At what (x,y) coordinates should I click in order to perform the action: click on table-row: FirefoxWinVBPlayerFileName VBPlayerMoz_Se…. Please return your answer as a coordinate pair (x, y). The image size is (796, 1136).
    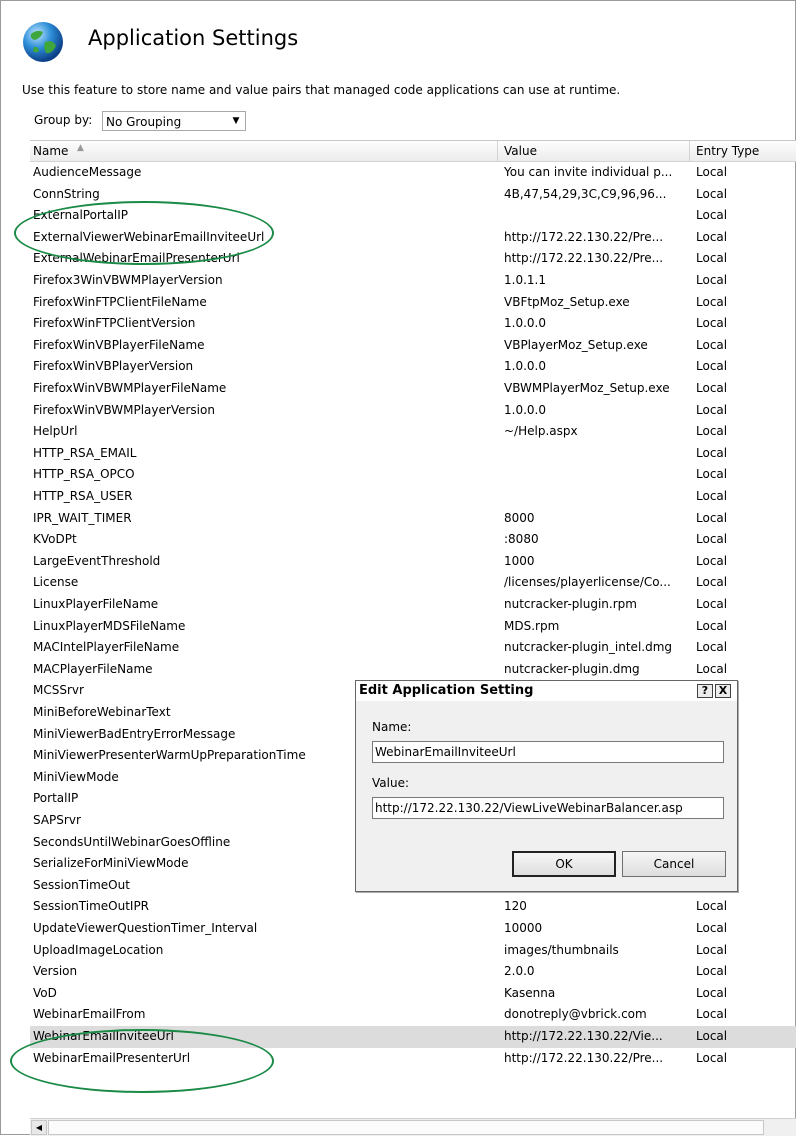
    Looking at the image, I should click on (413, 346).